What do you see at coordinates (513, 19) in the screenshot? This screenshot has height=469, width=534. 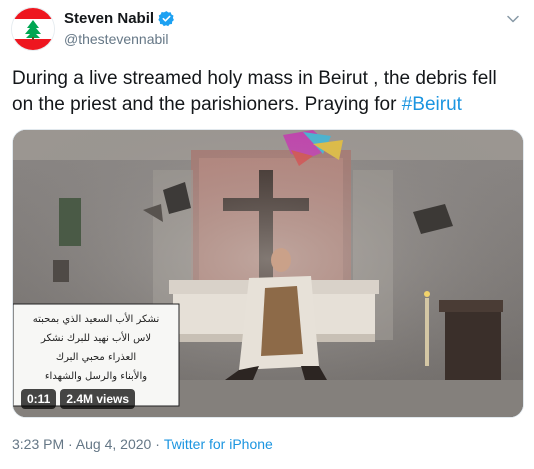 I see `chevron-down-icon` at bounding box center [513, 19].